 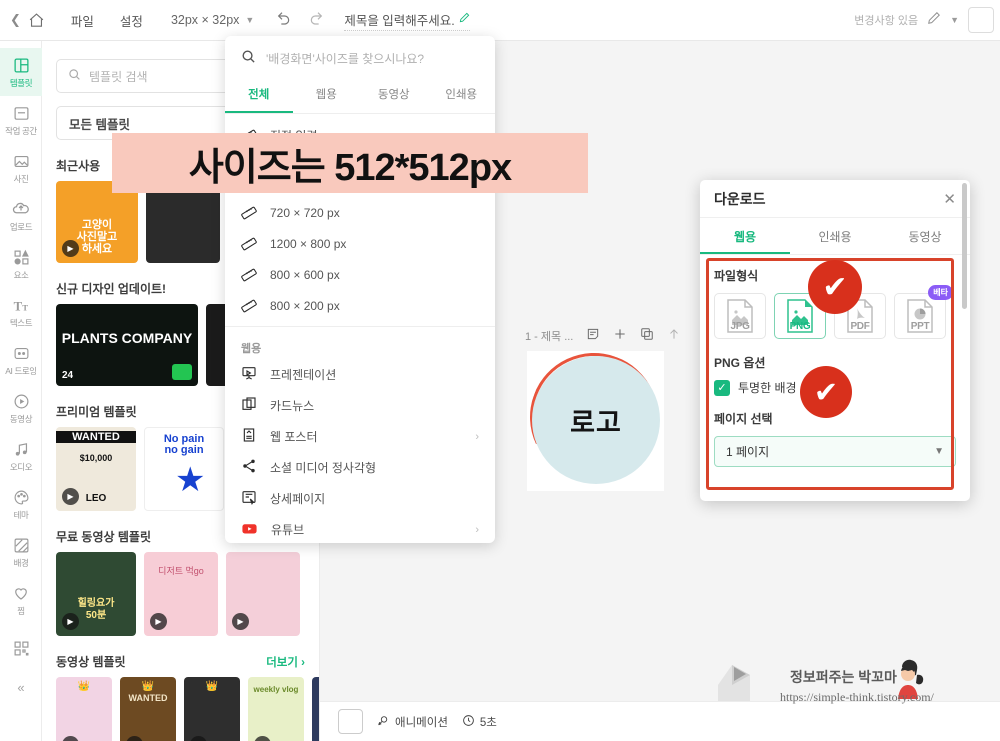 I want to click on sidebar-item-video: 동영상, so click(x=21, y=408).